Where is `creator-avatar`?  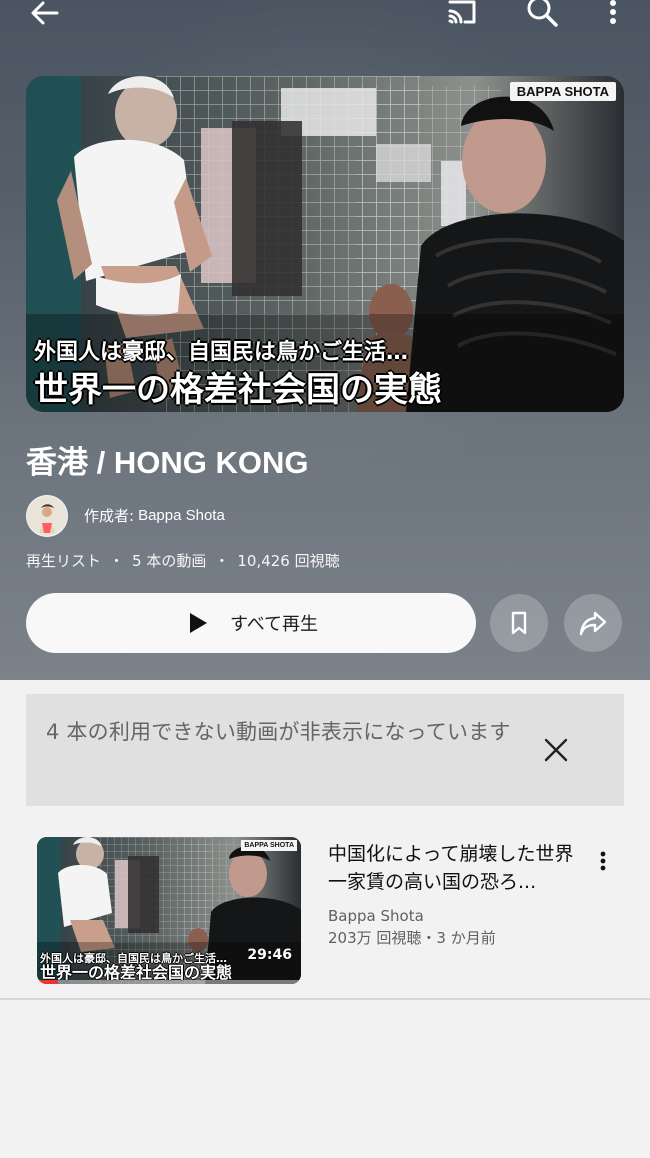
creator-avatar is located at coordinates (47, 516).